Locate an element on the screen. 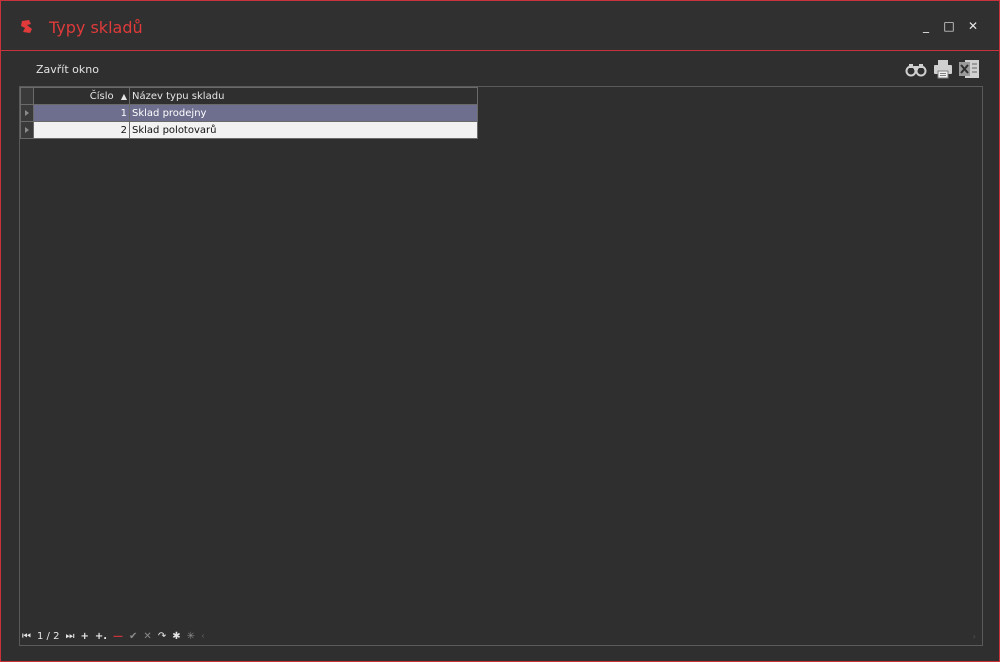 Image resolution: width=1000 pixels, height=662 pixels. column-header-cislo: Číslo ▲ is located at coordinates (81, 96).